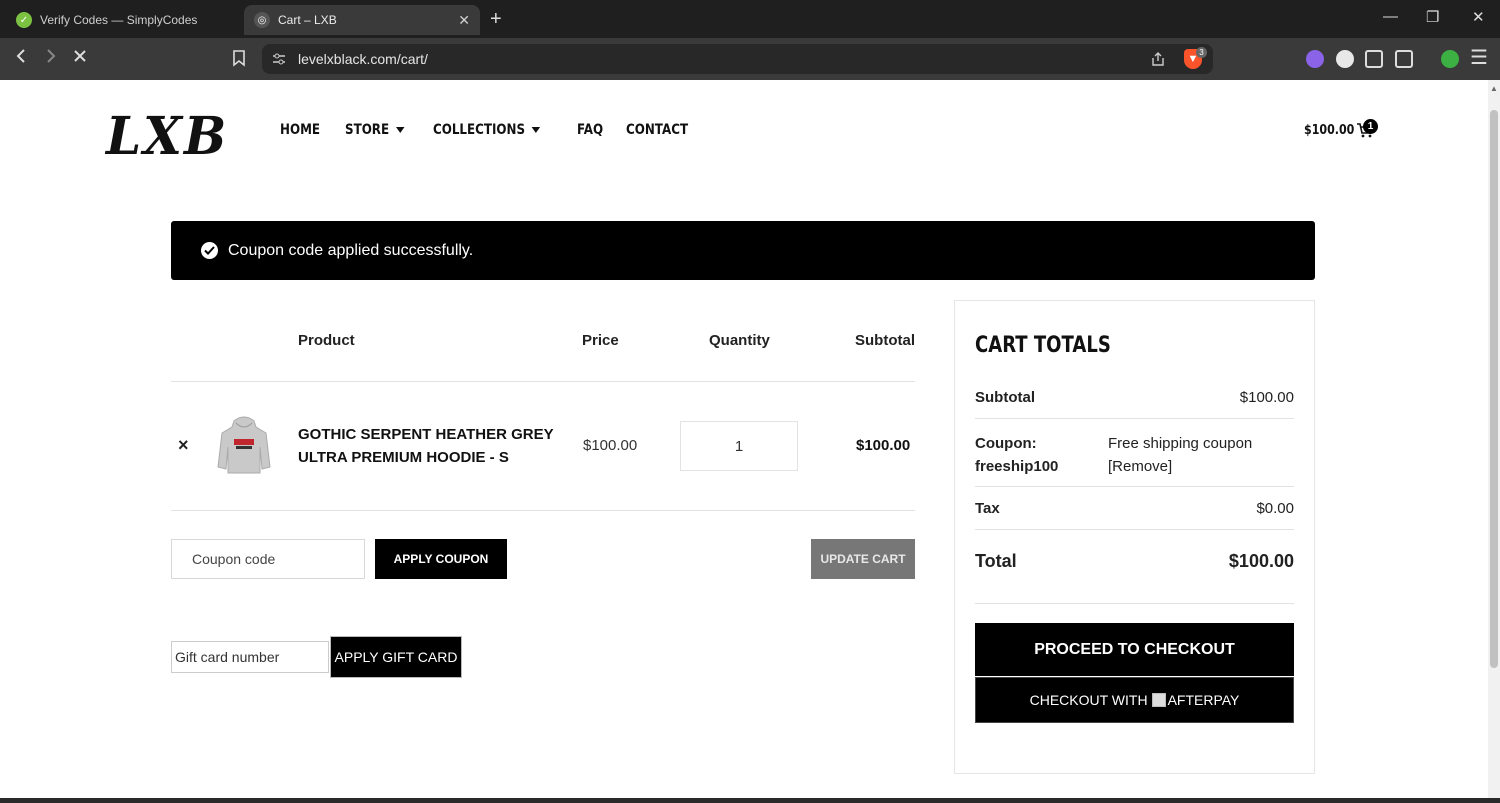 This screenshot has width=1500, height=803. Describe the element at coordinates (1432, 17) in the screenshot. I see `restore-button: ❐` at that location.